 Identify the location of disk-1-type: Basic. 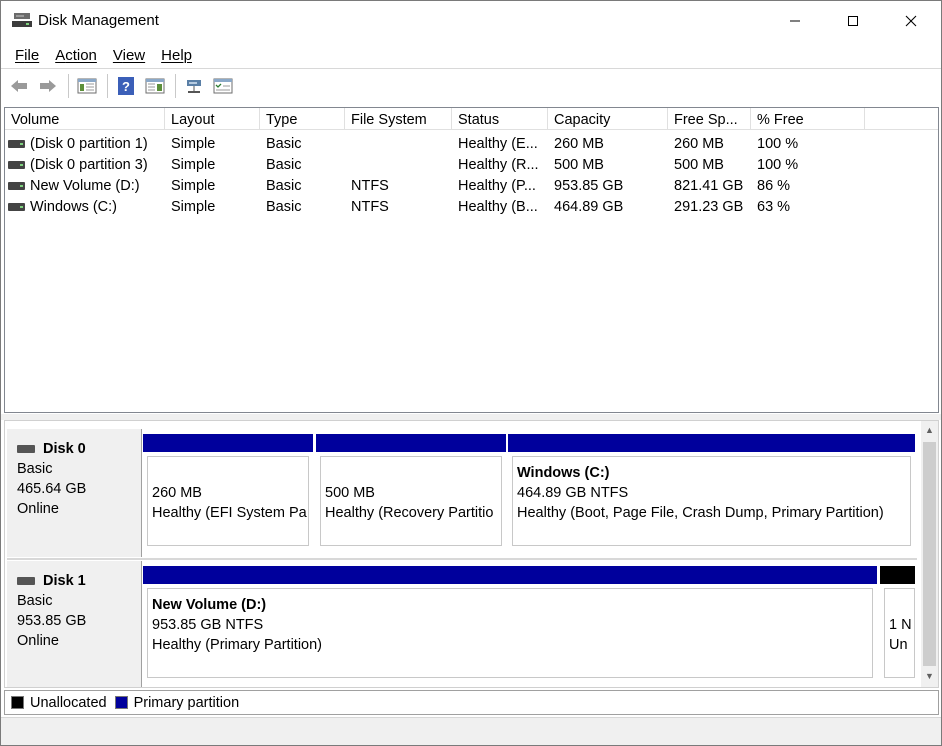
(35, 601).